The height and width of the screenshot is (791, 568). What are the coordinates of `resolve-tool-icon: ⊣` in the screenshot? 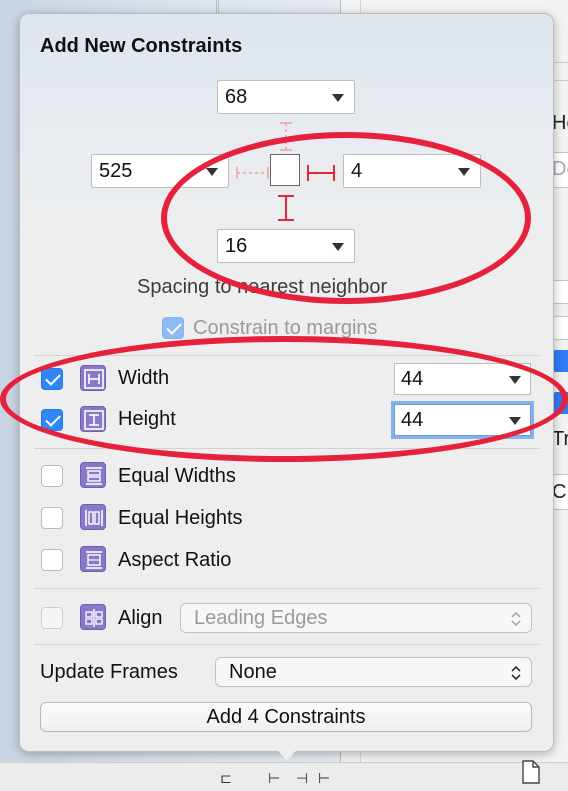 It's located at (302, 778).